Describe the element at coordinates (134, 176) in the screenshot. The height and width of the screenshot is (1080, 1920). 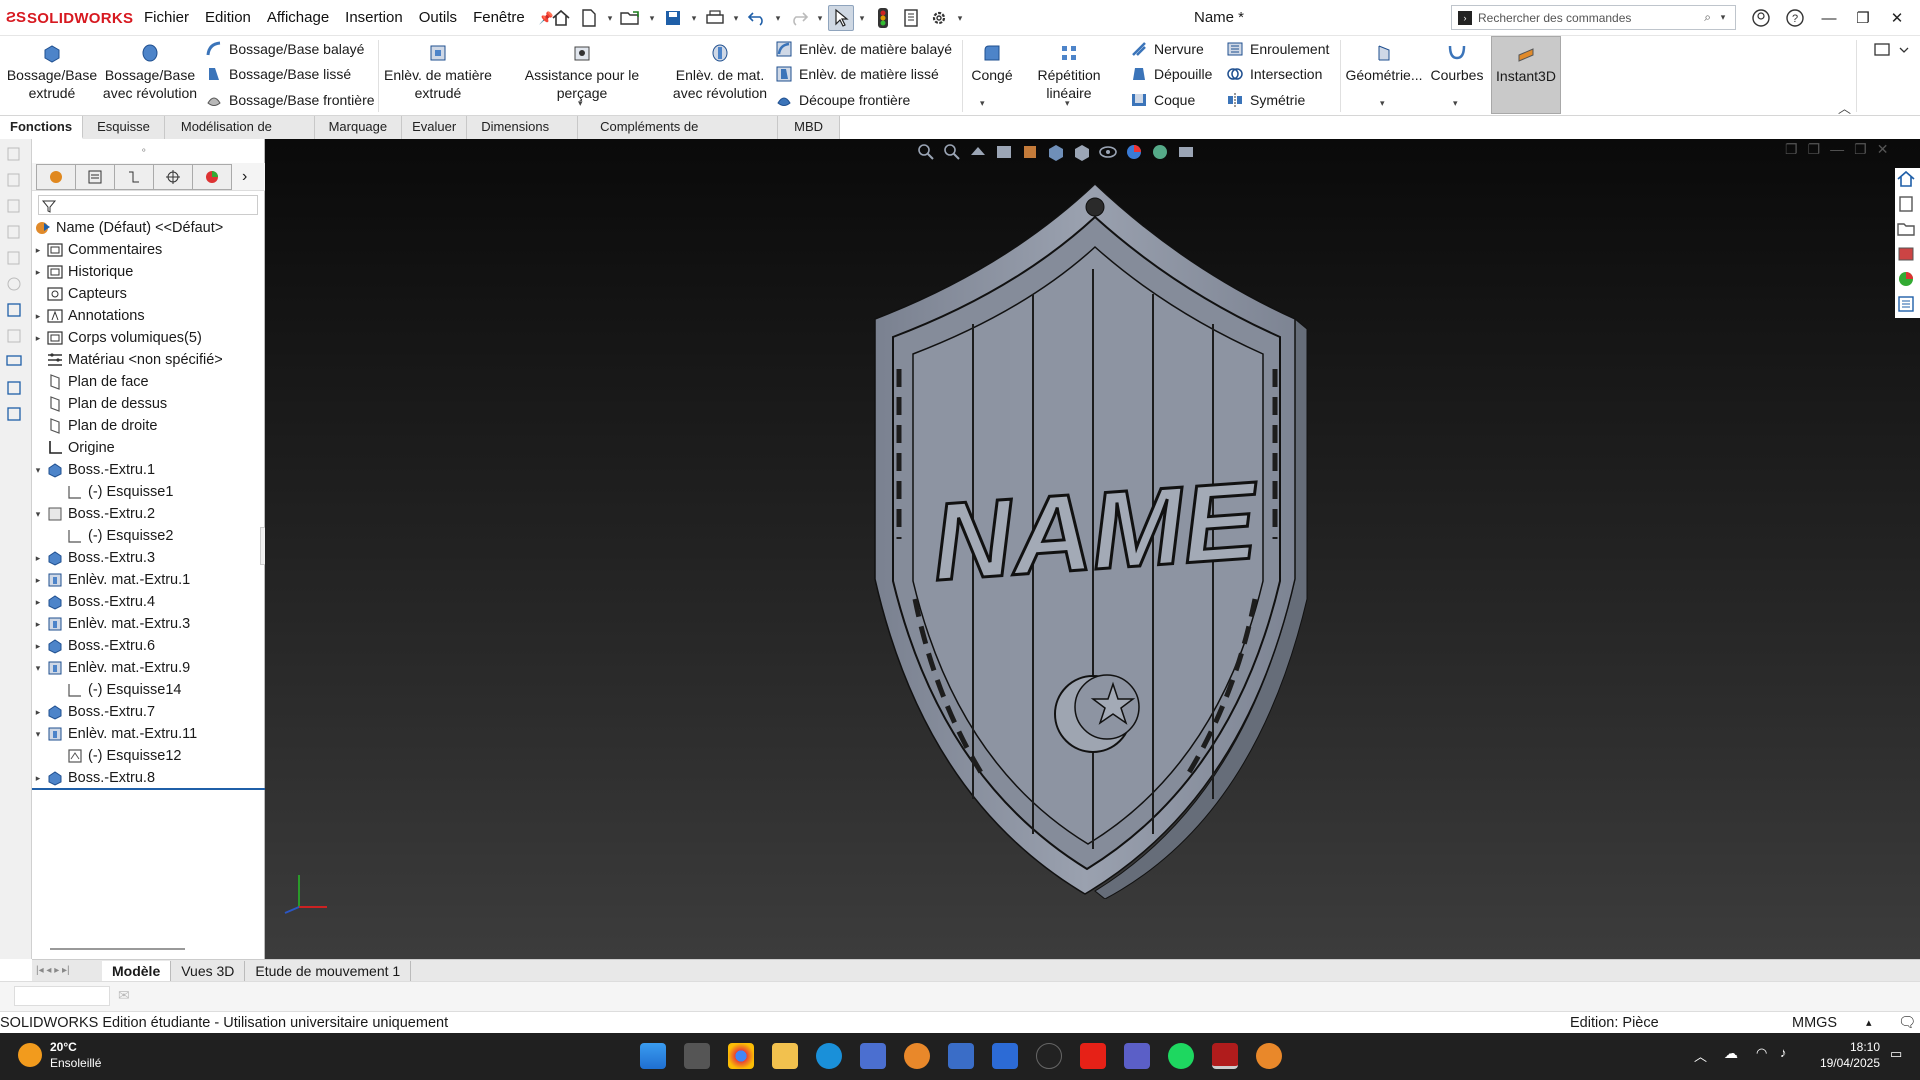
I see `configuration-manager-tab-icon` at that location.